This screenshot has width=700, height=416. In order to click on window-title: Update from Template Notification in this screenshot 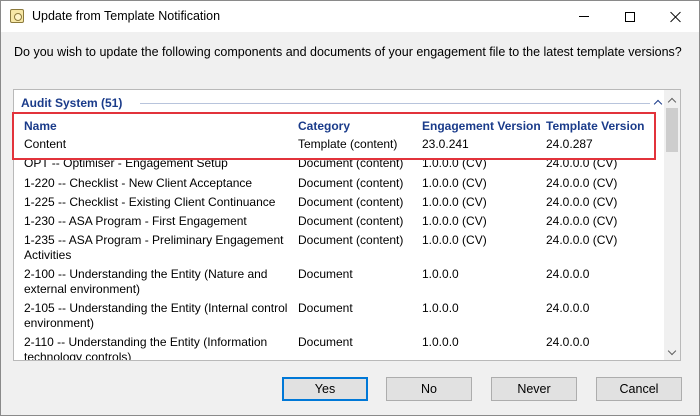, I will do `click(126, 16)`.